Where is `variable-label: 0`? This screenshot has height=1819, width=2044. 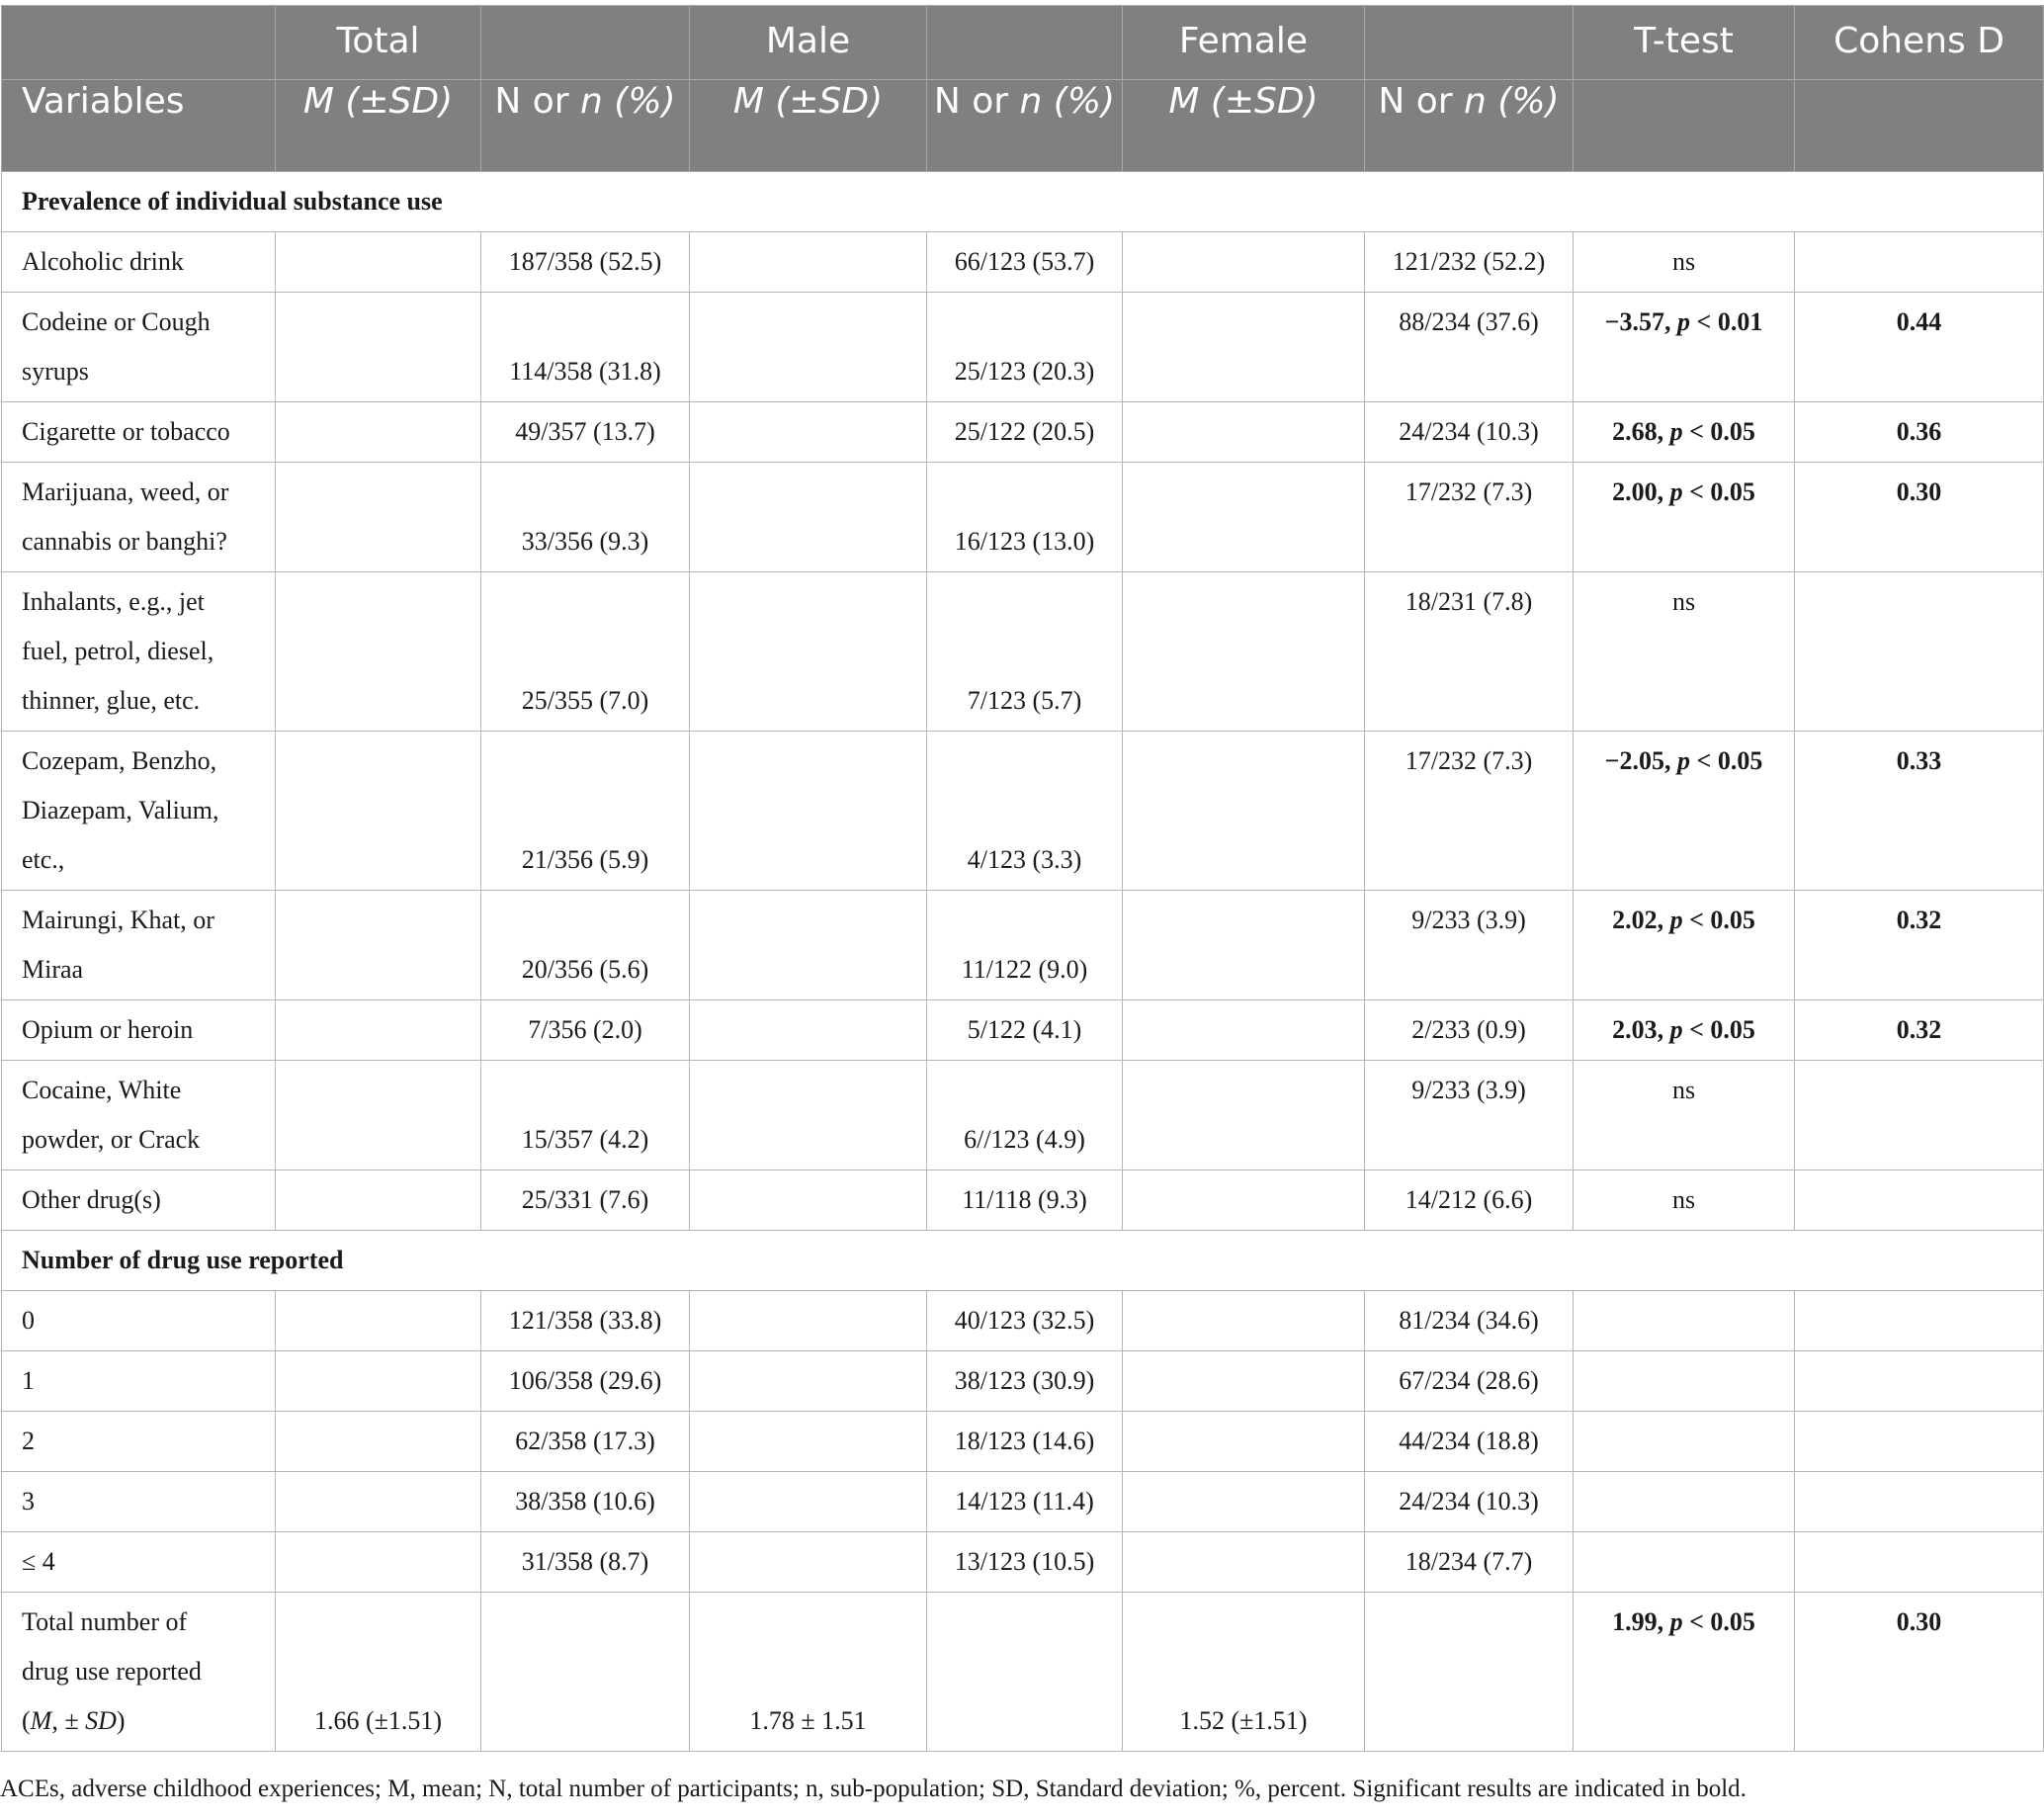 variable-label: 0 is located at coordinates (138, 1320).